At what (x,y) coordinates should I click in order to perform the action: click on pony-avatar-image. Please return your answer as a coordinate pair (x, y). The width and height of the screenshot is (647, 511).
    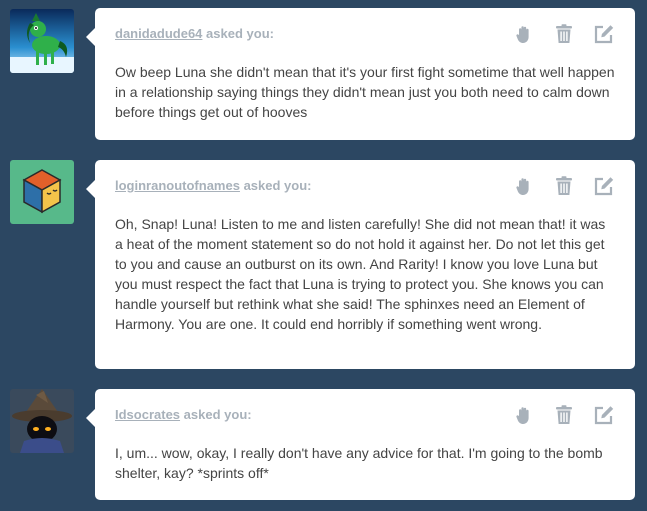
    Looking at the image, I should click on (42, 41).